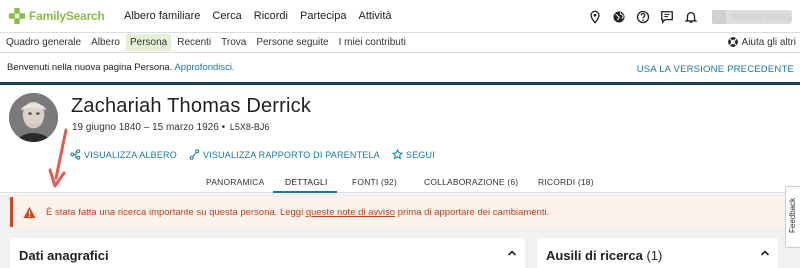 The image size is (800, 268). I want to click on tab-memories: RICORDI (18), so click(566, 182).